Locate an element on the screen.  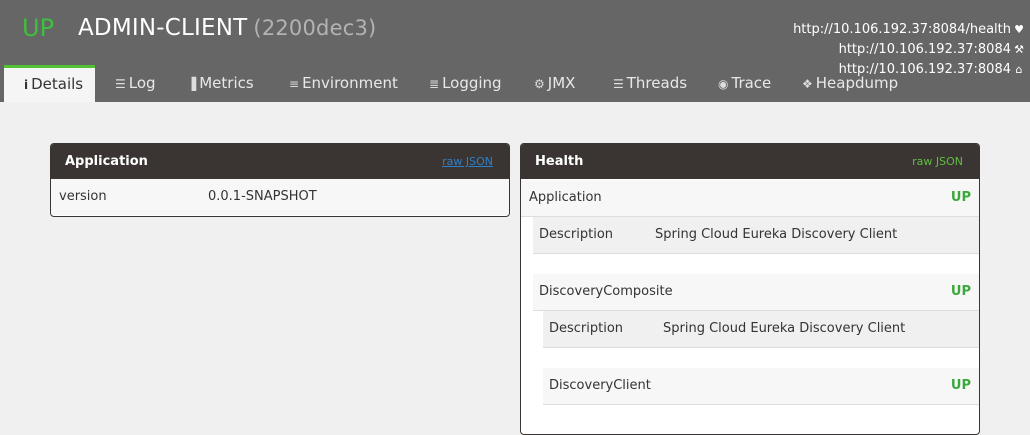
wrench-icon: ⚒ is located at coordinates (1019, 49).